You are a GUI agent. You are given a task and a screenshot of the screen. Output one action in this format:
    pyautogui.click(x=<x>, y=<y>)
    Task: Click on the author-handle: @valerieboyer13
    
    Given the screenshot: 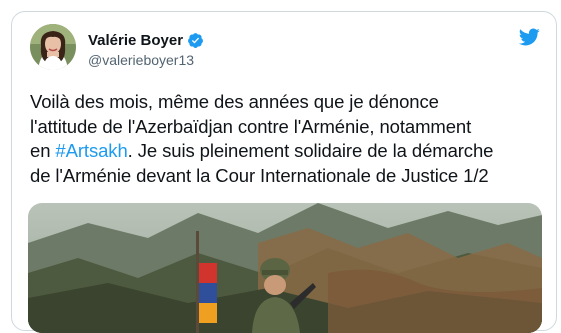 What is the action you would take?
    pyautogui.click(x=146, y=60)
    